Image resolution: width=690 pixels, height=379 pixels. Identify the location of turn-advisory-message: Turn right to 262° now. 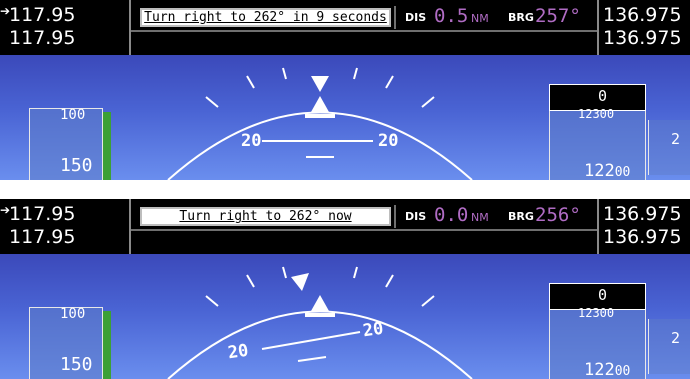
(265, 216).